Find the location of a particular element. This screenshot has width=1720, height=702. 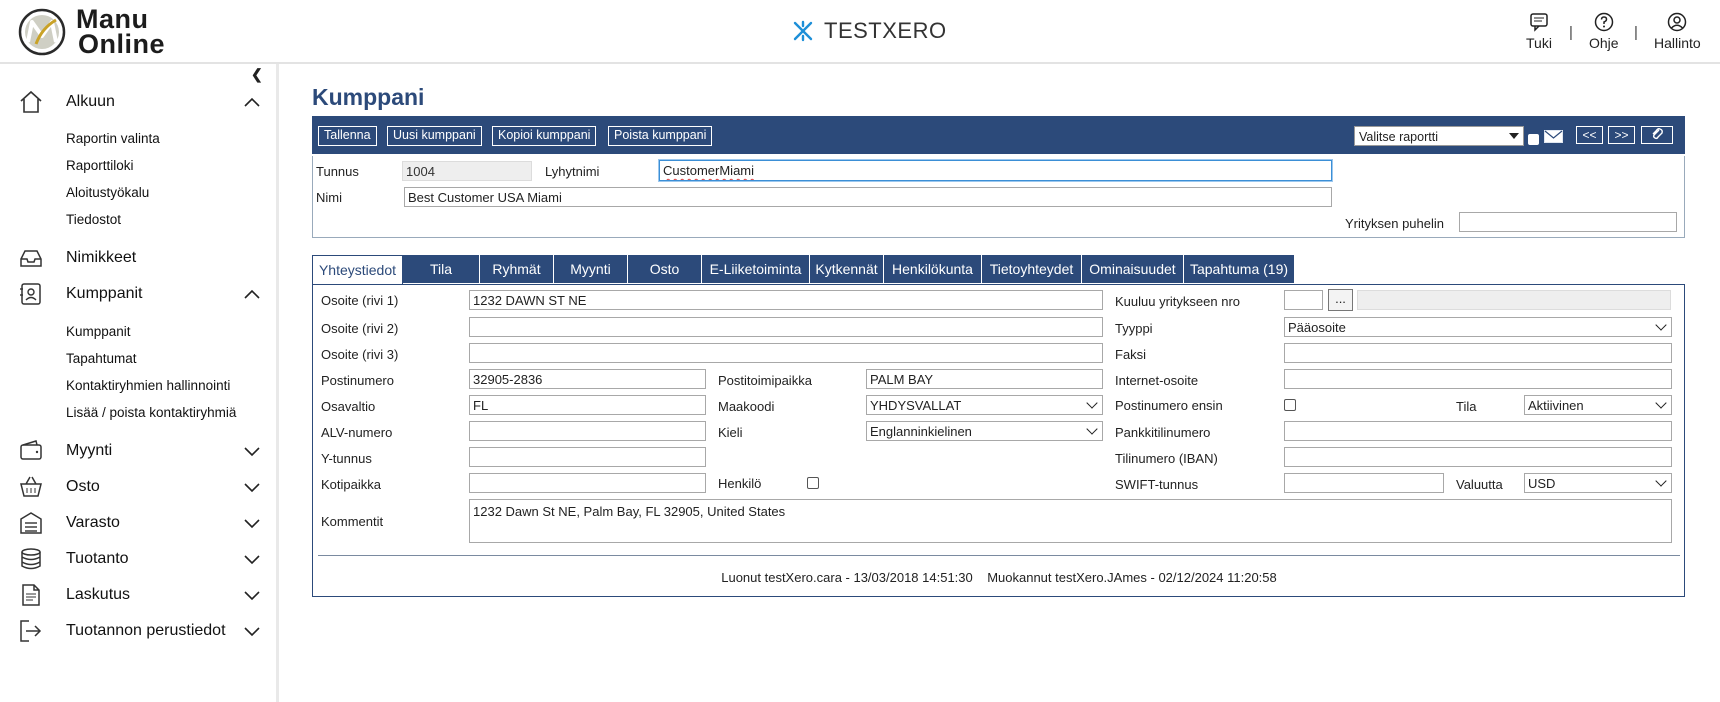

help-button: Ohje is located at coordinates (1604, 31).